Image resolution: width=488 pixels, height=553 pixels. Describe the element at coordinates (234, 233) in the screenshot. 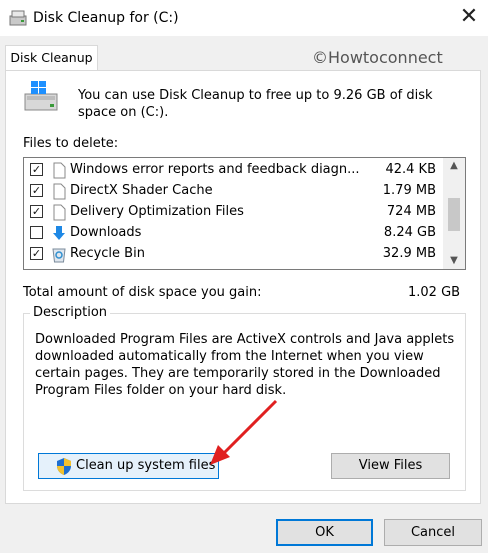

I see `file-row: Downloads 8.24 GB` at that location.